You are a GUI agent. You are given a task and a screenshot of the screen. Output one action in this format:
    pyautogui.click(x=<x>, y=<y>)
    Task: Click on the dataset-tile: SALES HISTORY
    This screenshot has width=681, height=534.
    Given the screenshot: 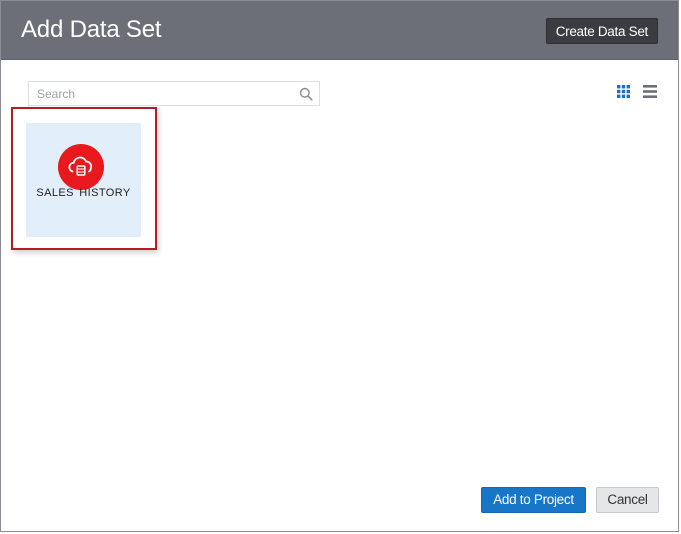 What is the action you would take?
    pyautogui.click(x=83, y=180)
    